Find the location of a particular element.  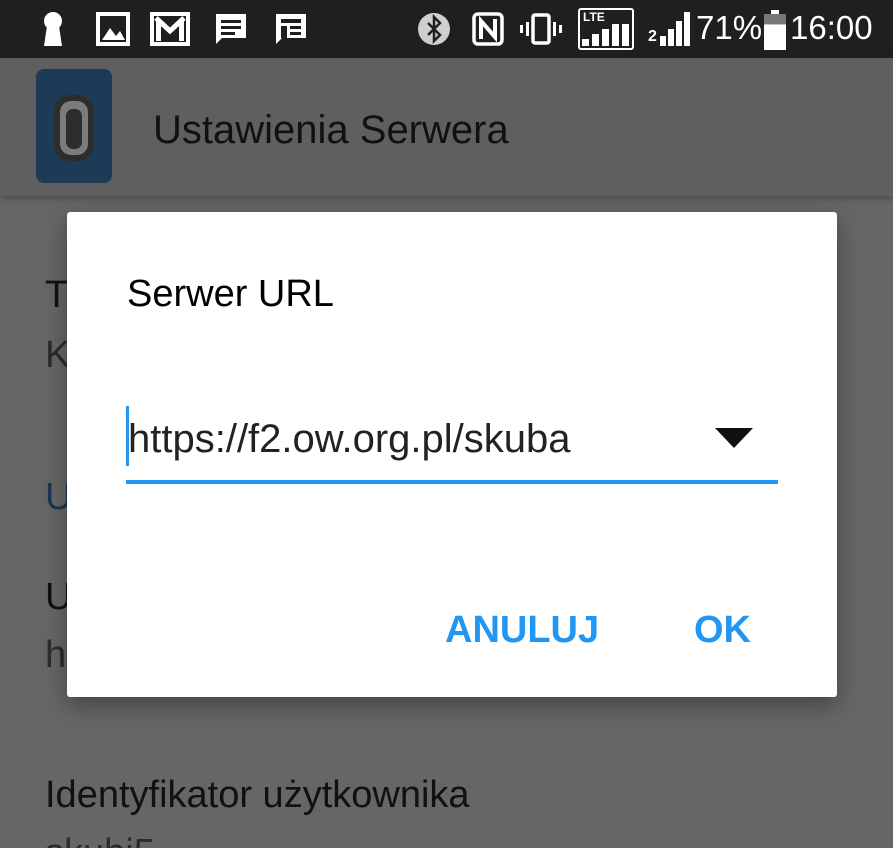

url-field-underline is located at coordinates (452, 482).